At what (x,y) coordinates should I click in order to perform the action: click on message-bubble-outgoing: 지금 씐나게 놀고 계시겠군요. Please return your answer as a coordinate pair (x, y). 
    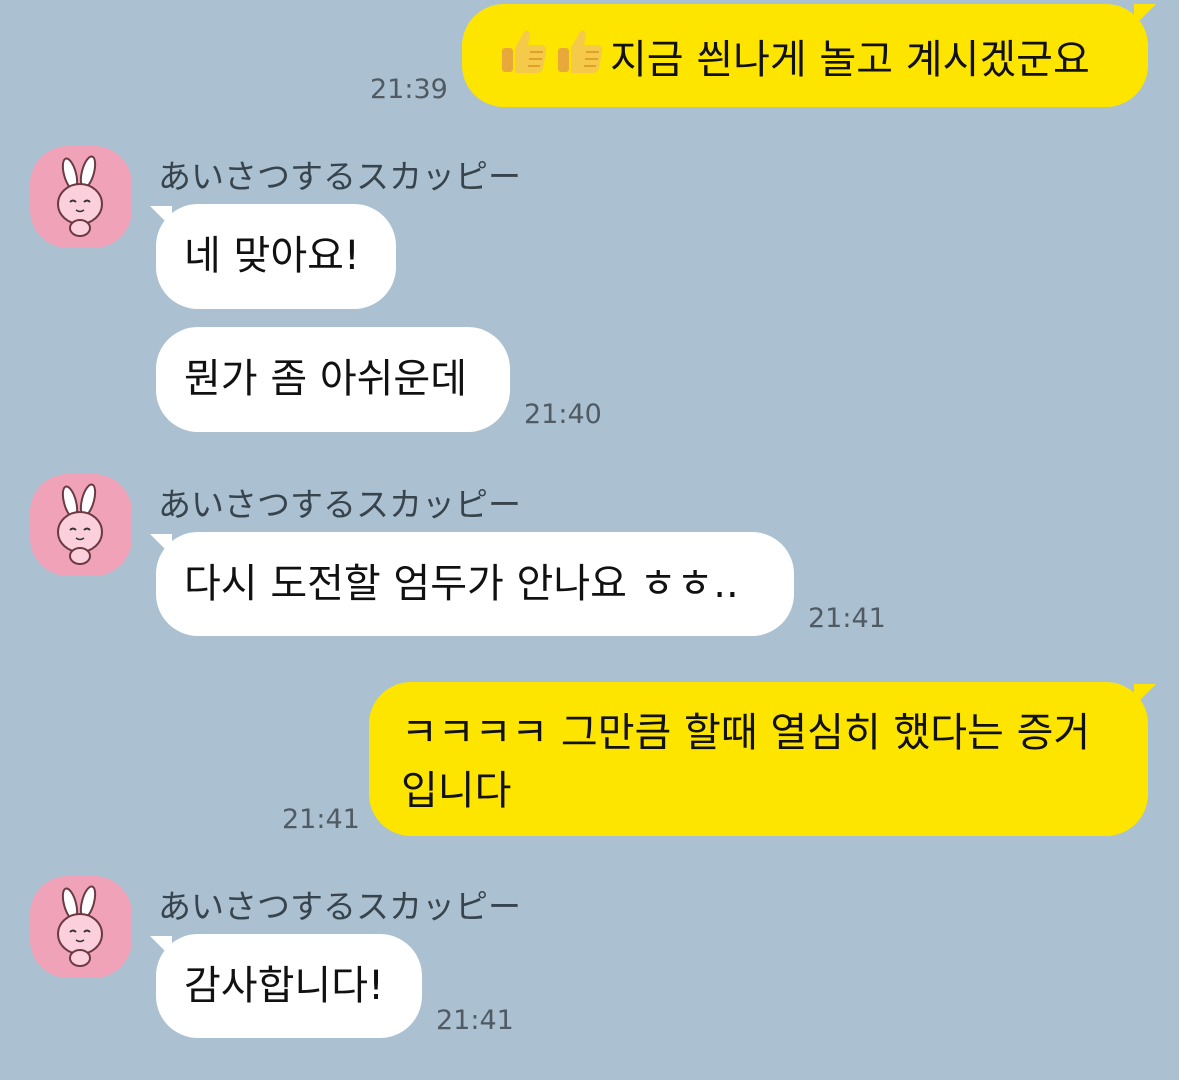
    Looking at the image, I should click on (805, 55).